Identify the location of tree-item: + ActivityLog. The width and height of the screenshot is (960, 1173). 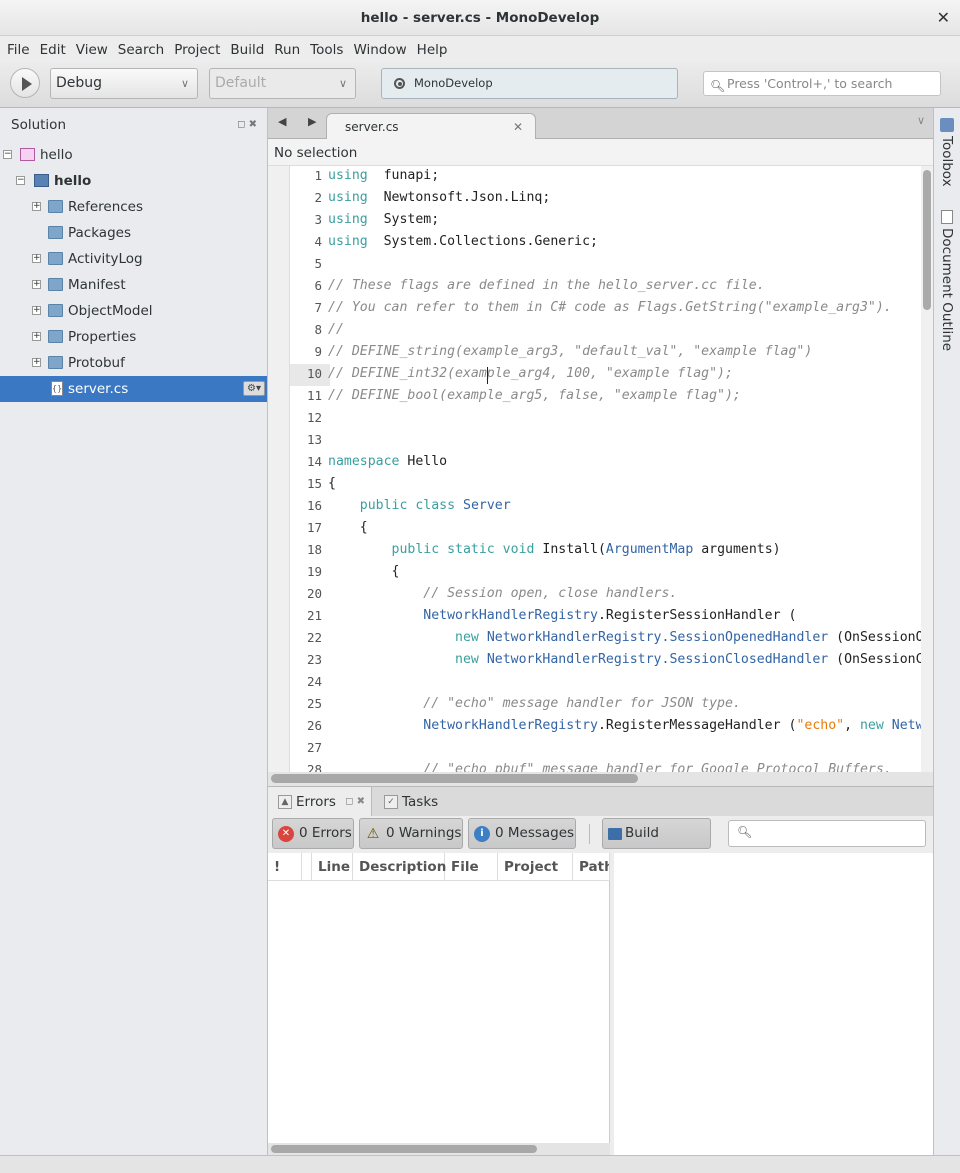
(133, 259).